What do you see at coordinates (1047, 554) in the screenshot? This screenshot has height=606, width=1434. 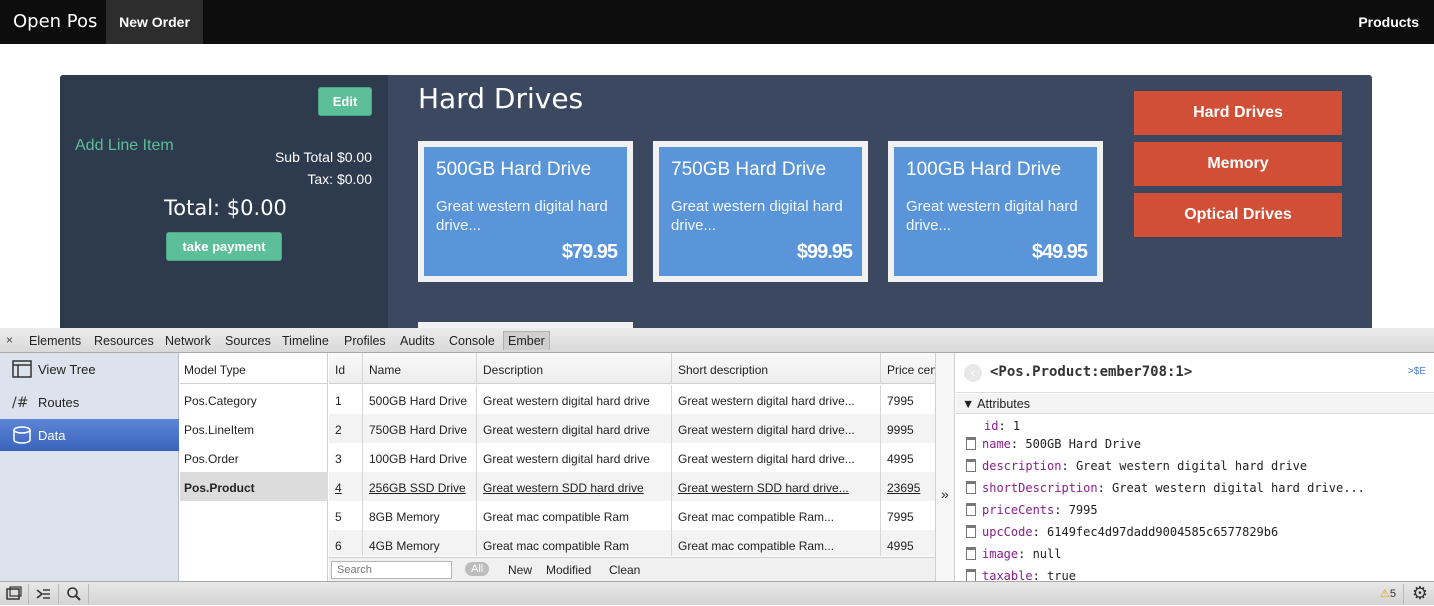 I see `attribute-value: null` at bounding box center [1047, 554].